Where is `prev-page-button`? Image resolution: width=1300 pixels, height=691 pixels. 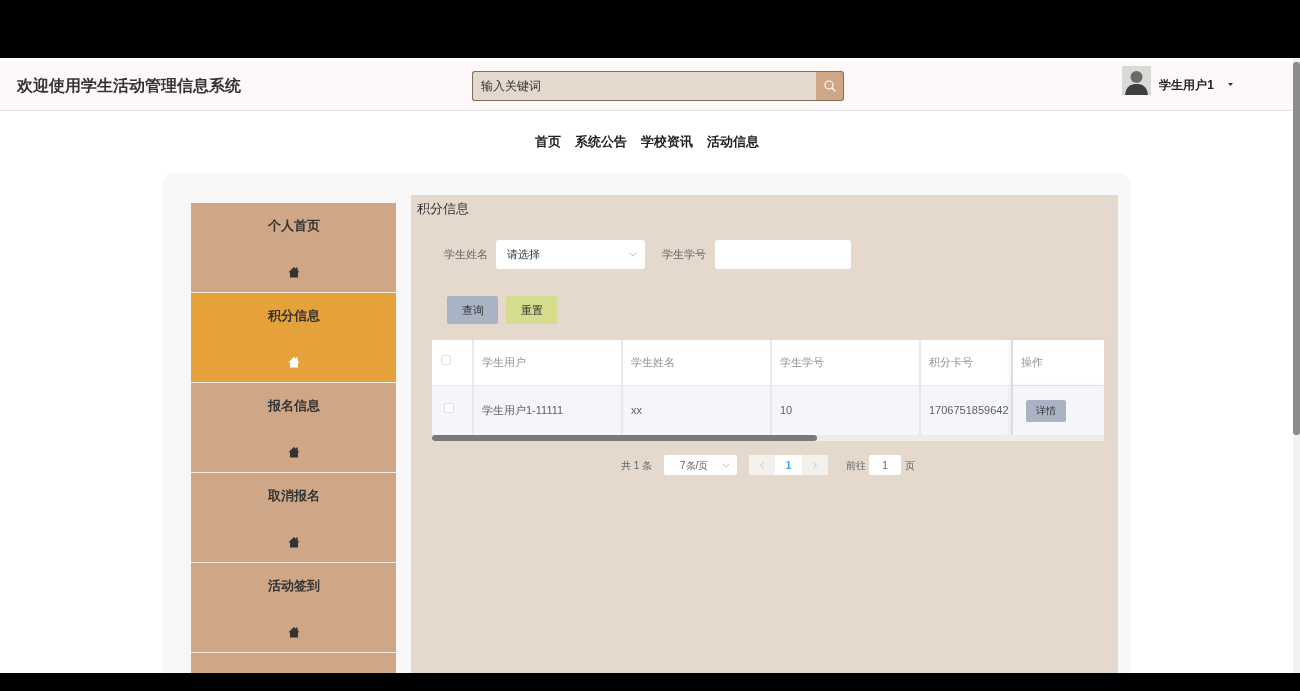
prev-page-button is located at coordinates (762, 465).